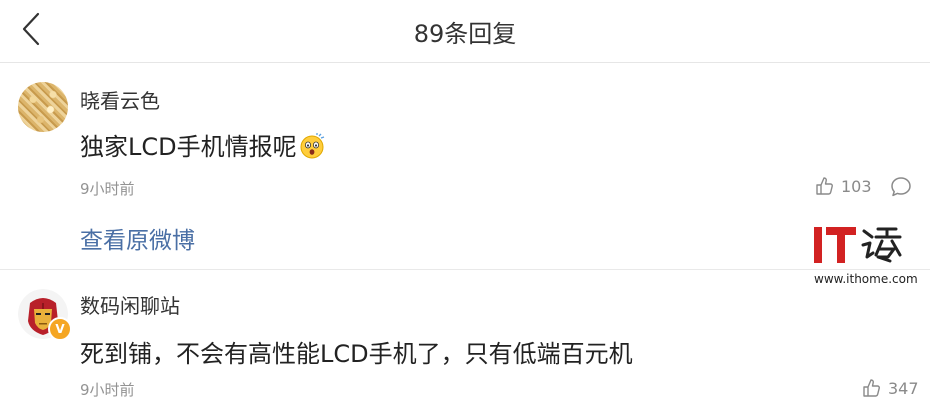 This screenshot has width=930, height=414. What do you see at coordinates (60, 329) in the screenshot?
I see `verified-badge: V` at bounding box center [60, 329].